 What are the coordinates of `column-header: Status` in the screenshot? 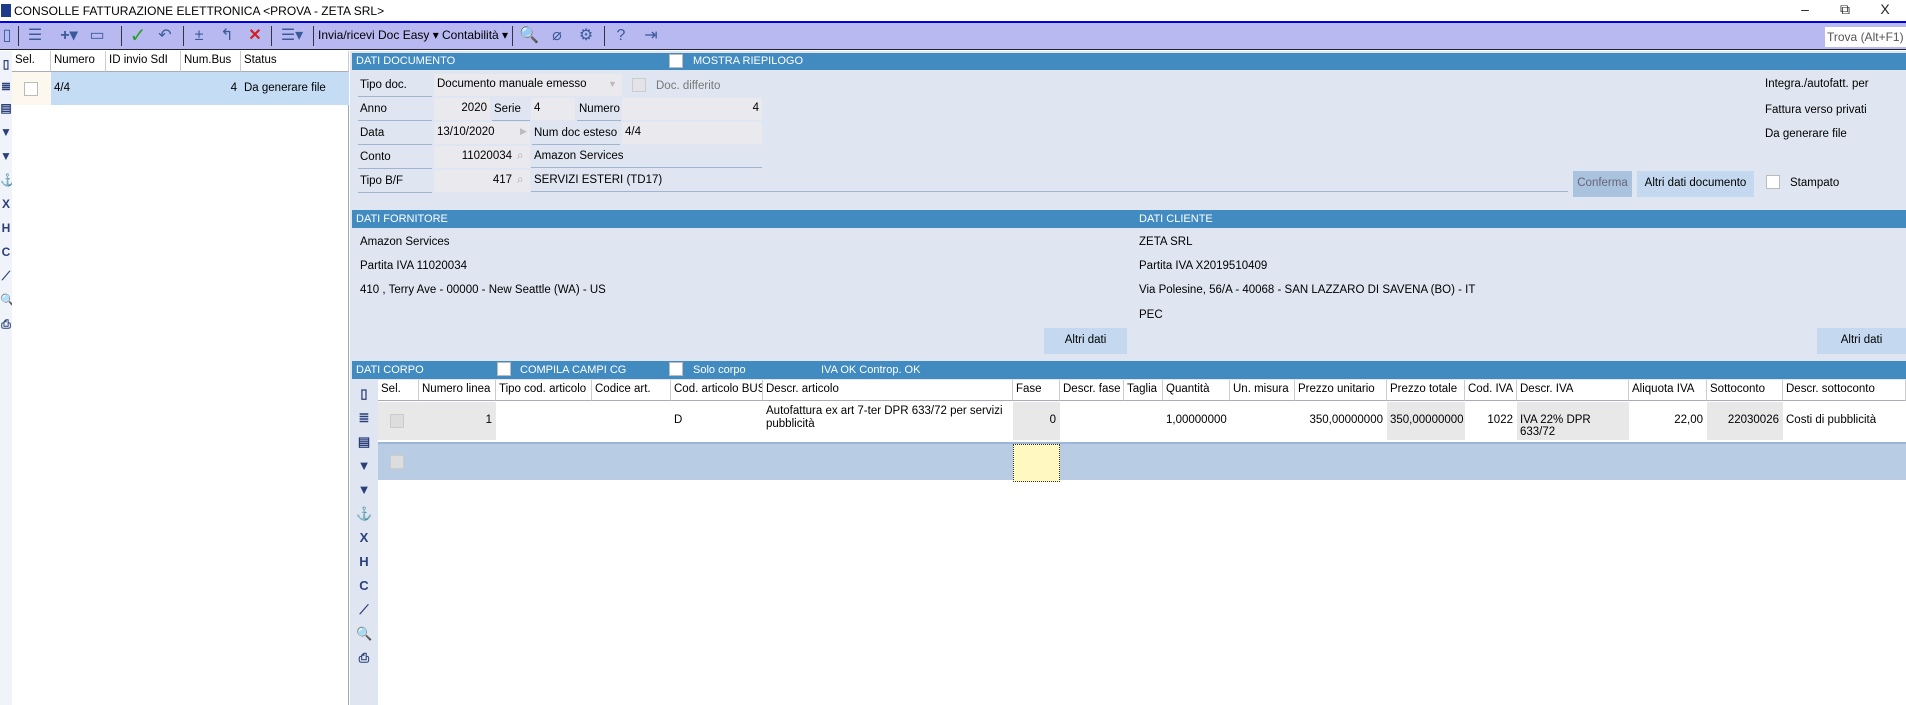 It's located at (295, 61).